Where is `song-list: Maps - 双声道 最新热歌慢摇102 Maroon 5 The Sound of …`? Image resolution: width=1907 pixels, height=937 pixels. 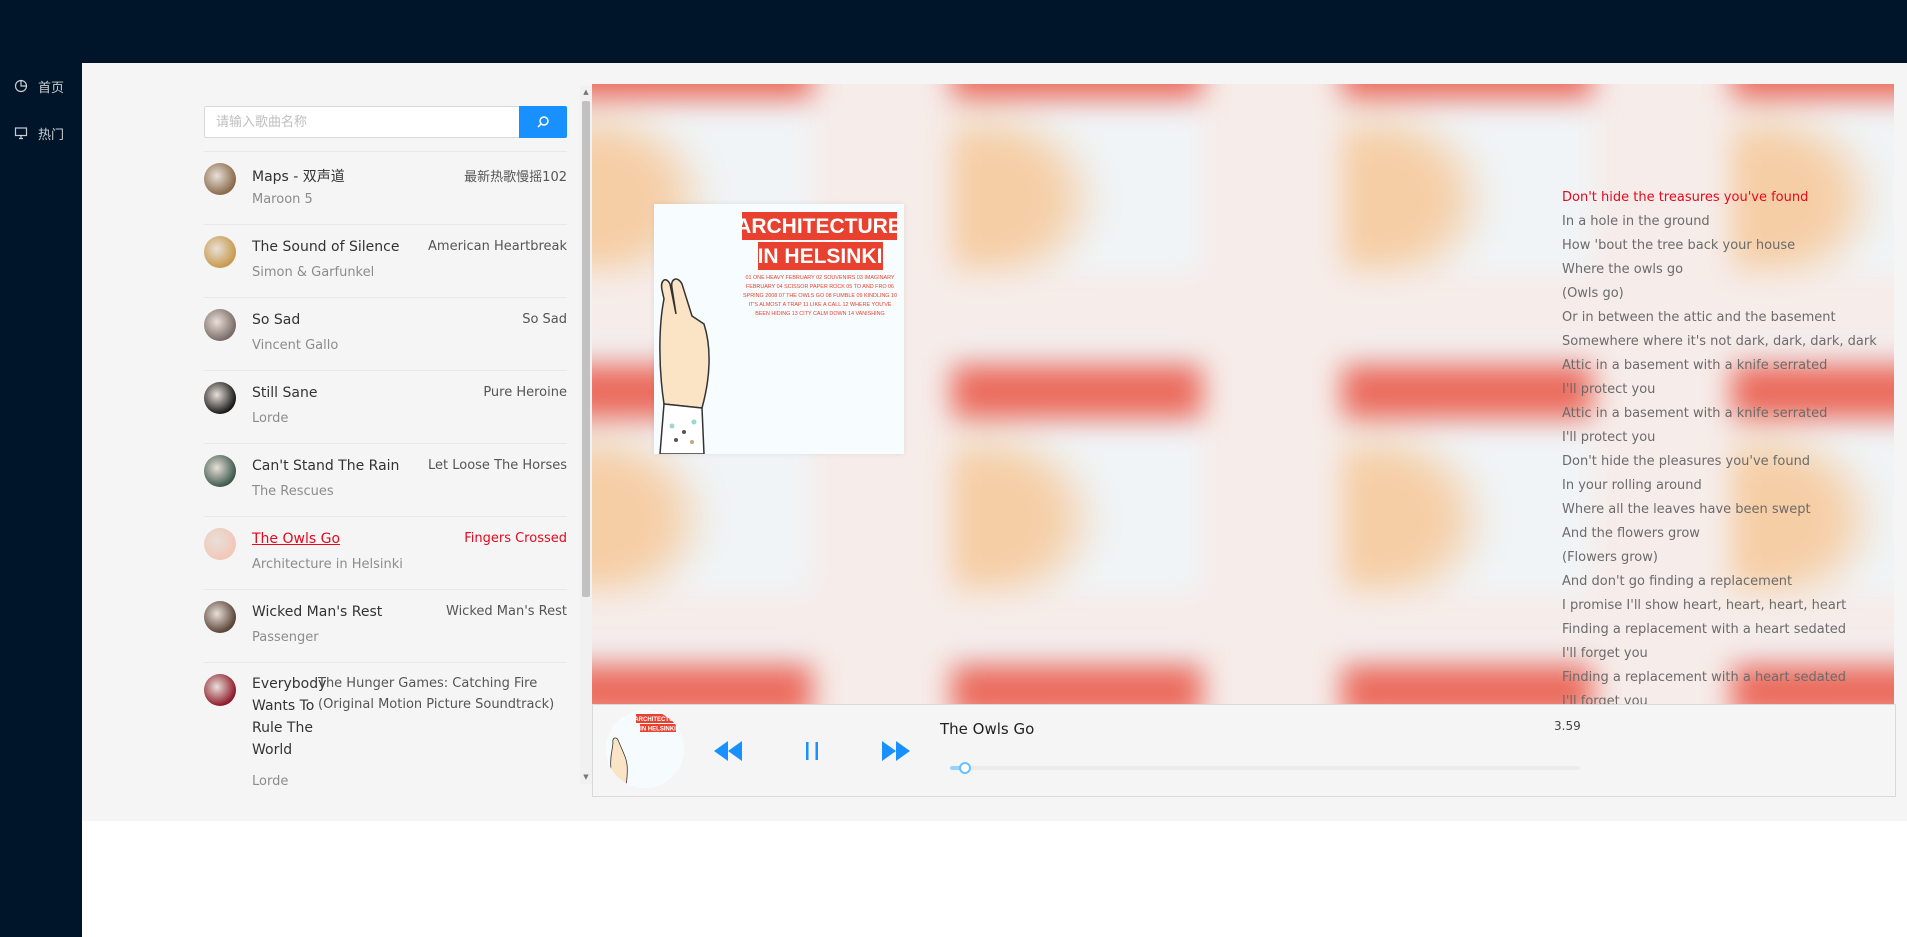 song-list: Maps - 双声道 最新热歌慢摇102 Maroon 5 The Sound of … is located at coordinates (385, 469).